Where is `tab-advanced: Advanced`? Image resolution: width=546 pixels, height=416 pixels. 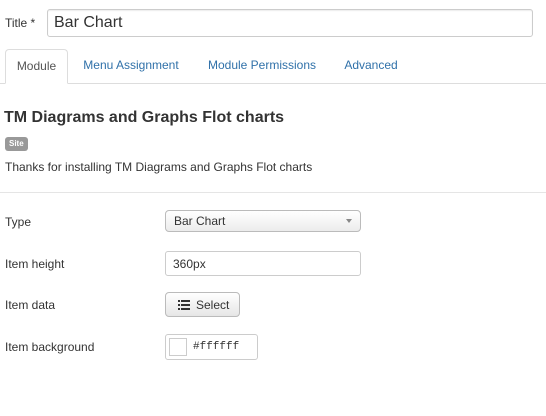
tab-advanced: Advanced is located at coordinates (371, 66).